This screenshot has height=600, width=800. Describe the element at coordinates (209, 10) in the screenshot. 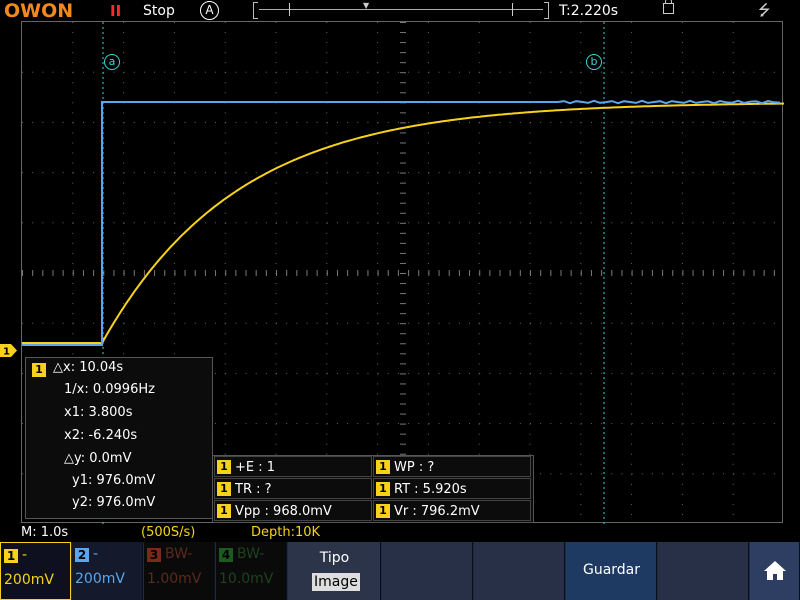

I see `acquire-mode-icon: A` at that location.